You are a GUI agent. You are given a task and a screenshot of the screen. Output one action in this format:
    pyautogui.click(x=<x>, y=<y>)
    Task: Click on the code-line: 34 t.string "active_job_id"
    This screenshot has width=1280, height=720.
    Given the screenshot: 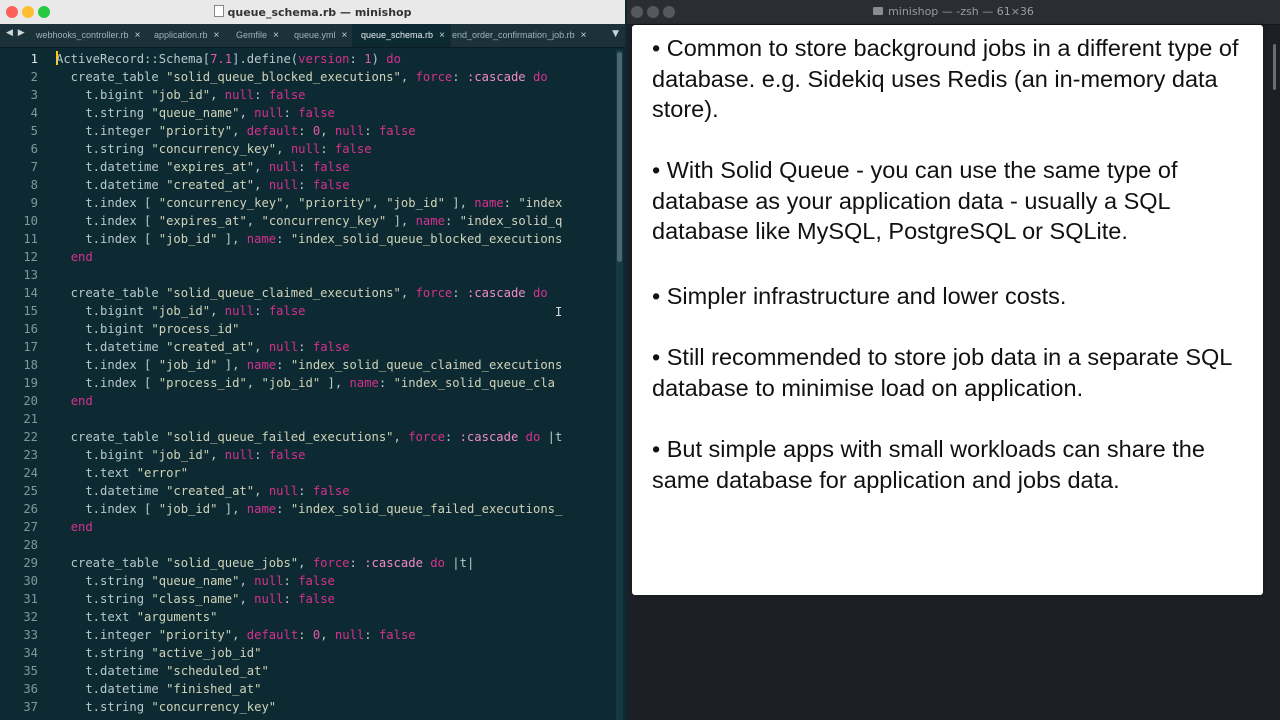 What is the action you would take?
    pyautogui.click(x=307, y=653)
    